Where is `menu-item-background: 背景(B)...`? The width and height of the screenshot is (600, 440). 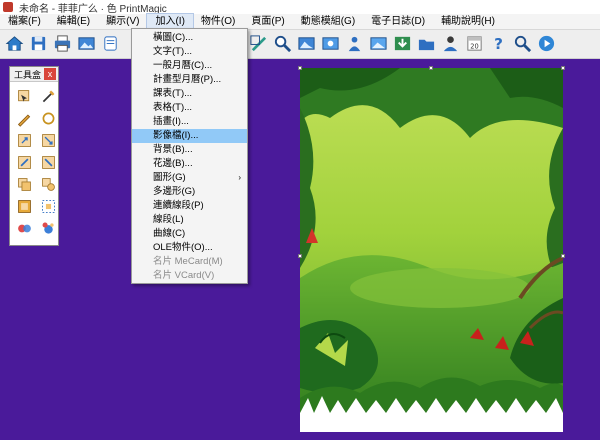 menu-item-background: 背景(B)... is located at coordinates (189, 150).